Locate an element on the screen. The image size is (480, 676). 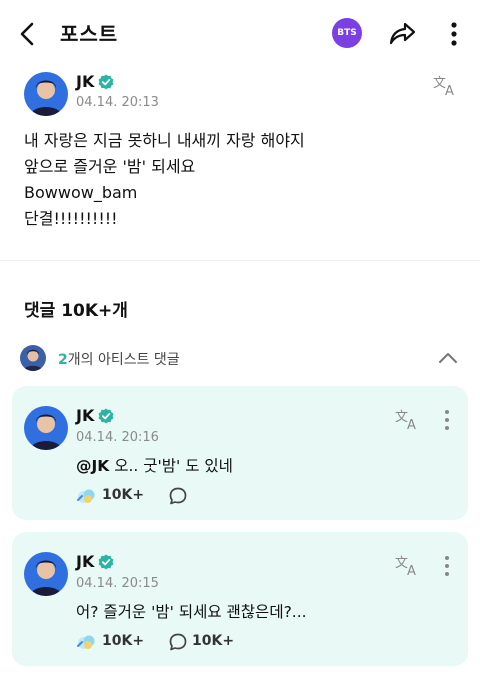
reply-count: 10K+ is located at coordinates (213, 641).